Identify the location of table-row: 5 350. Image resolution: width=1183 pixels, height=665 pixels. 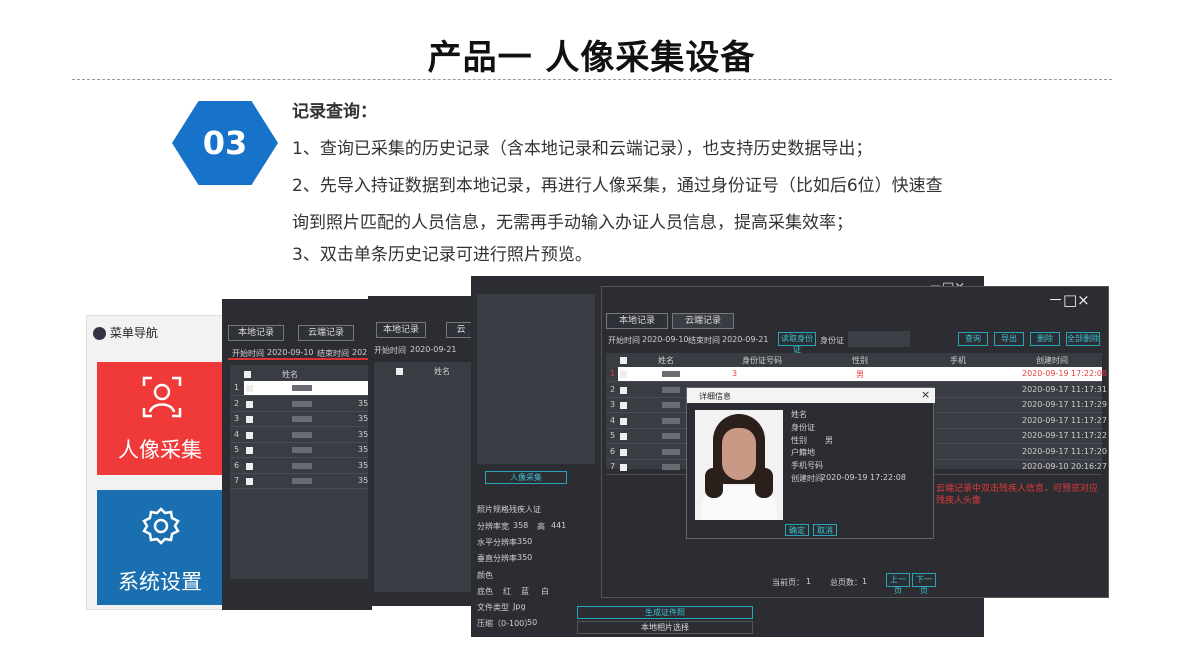
(301, 450).